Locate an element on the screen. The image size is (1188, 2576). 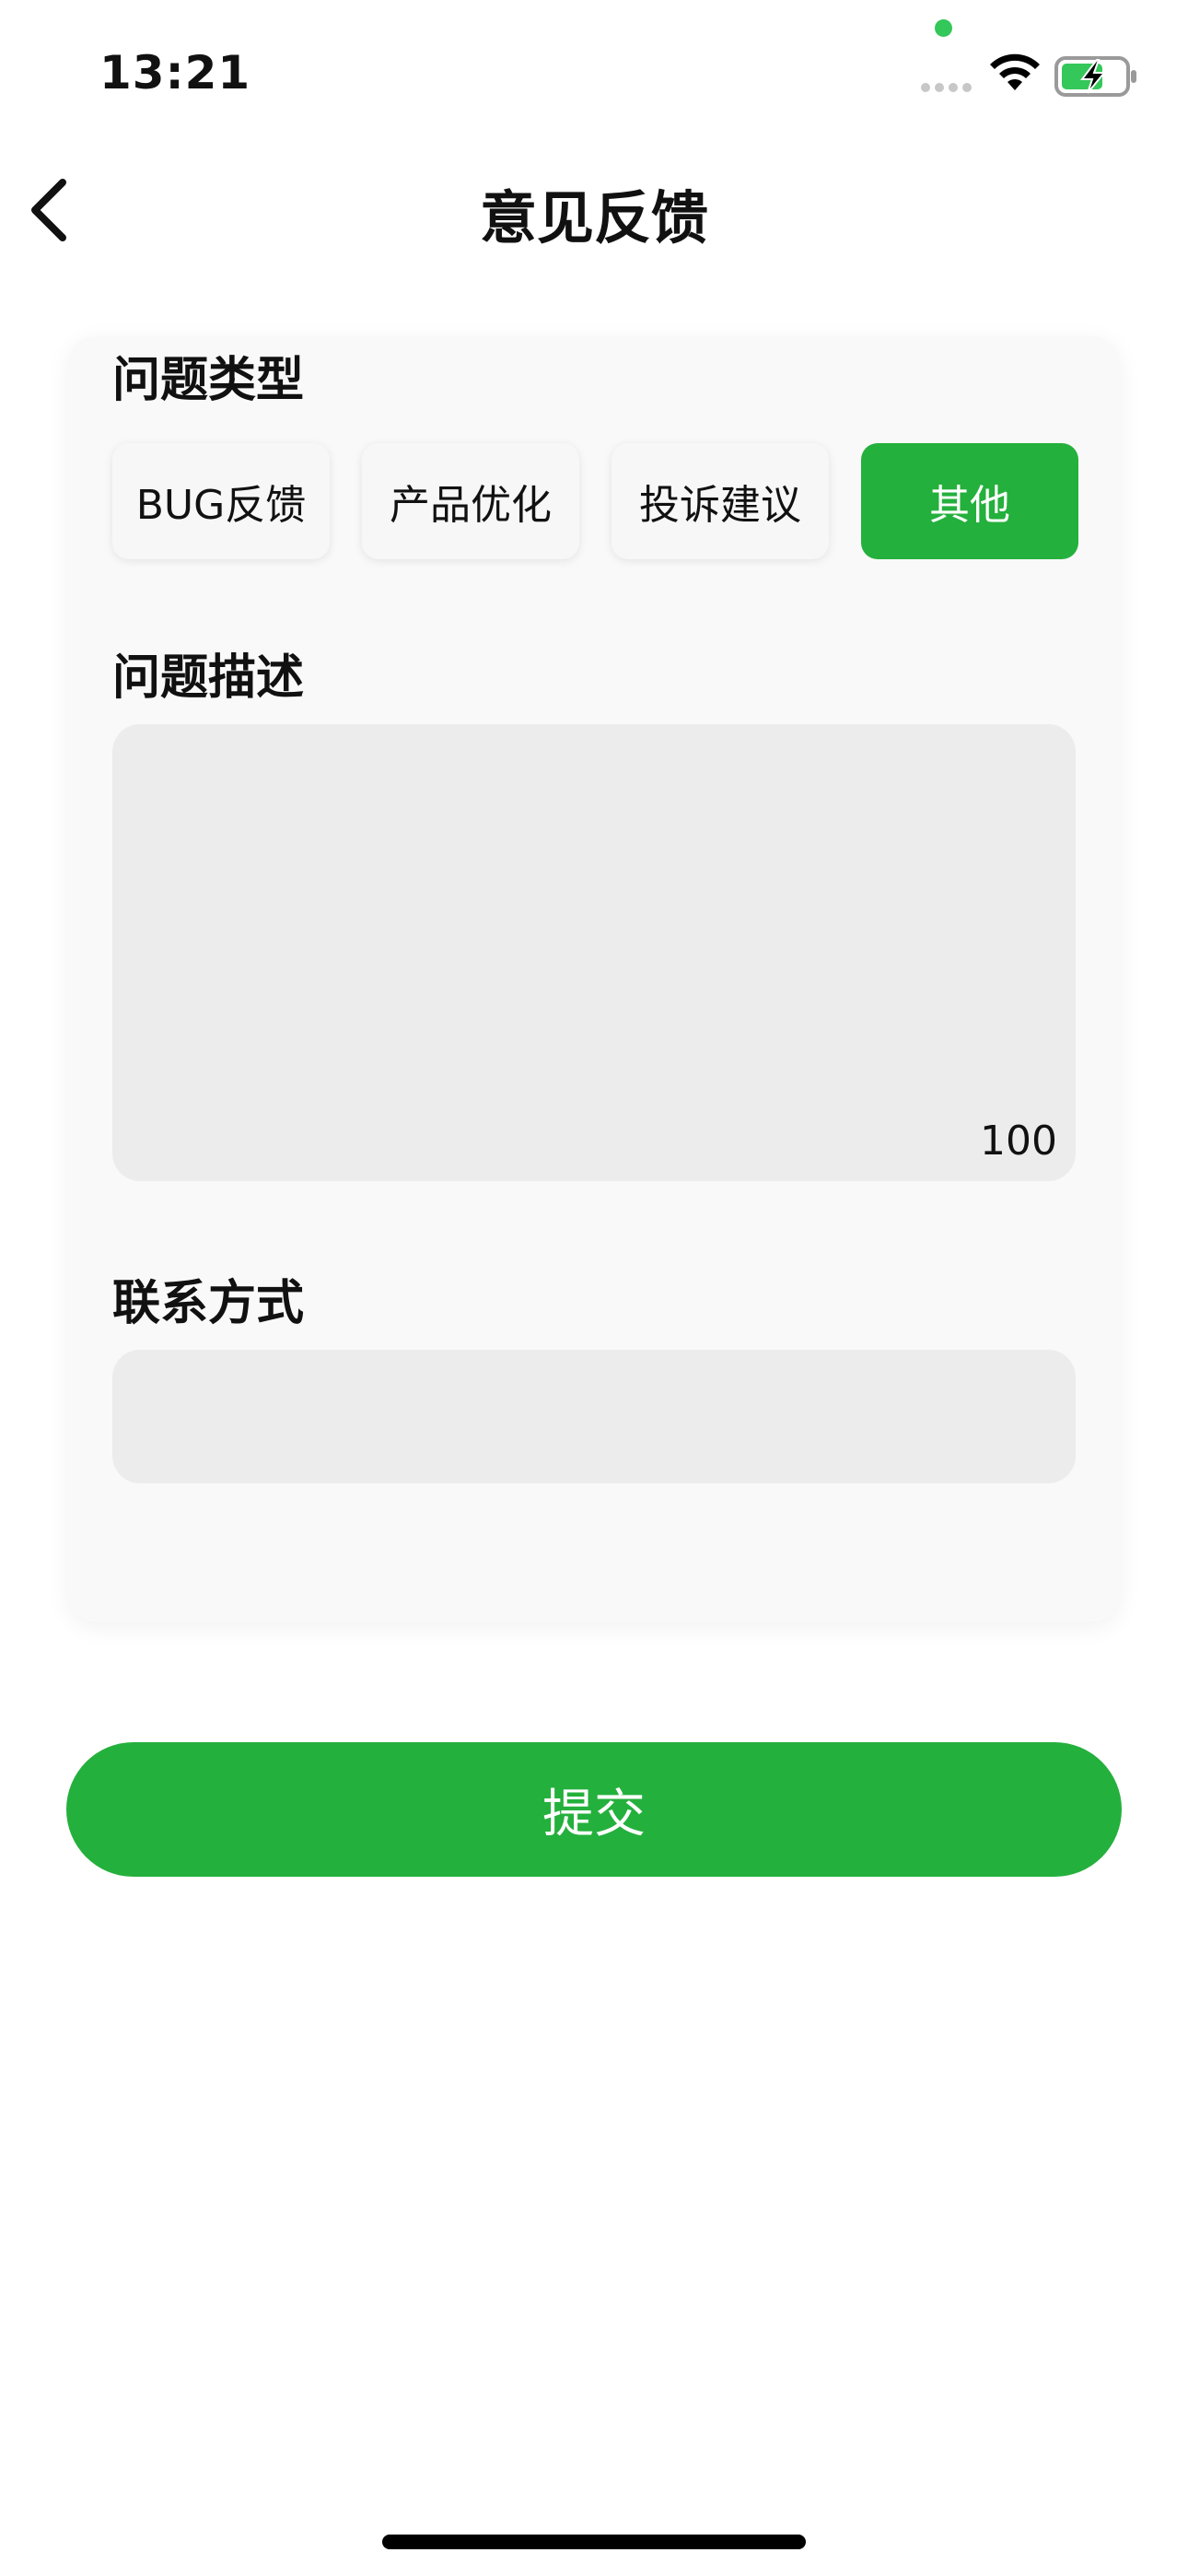
status-time: 13:21 is located at coordinates (175, 73).